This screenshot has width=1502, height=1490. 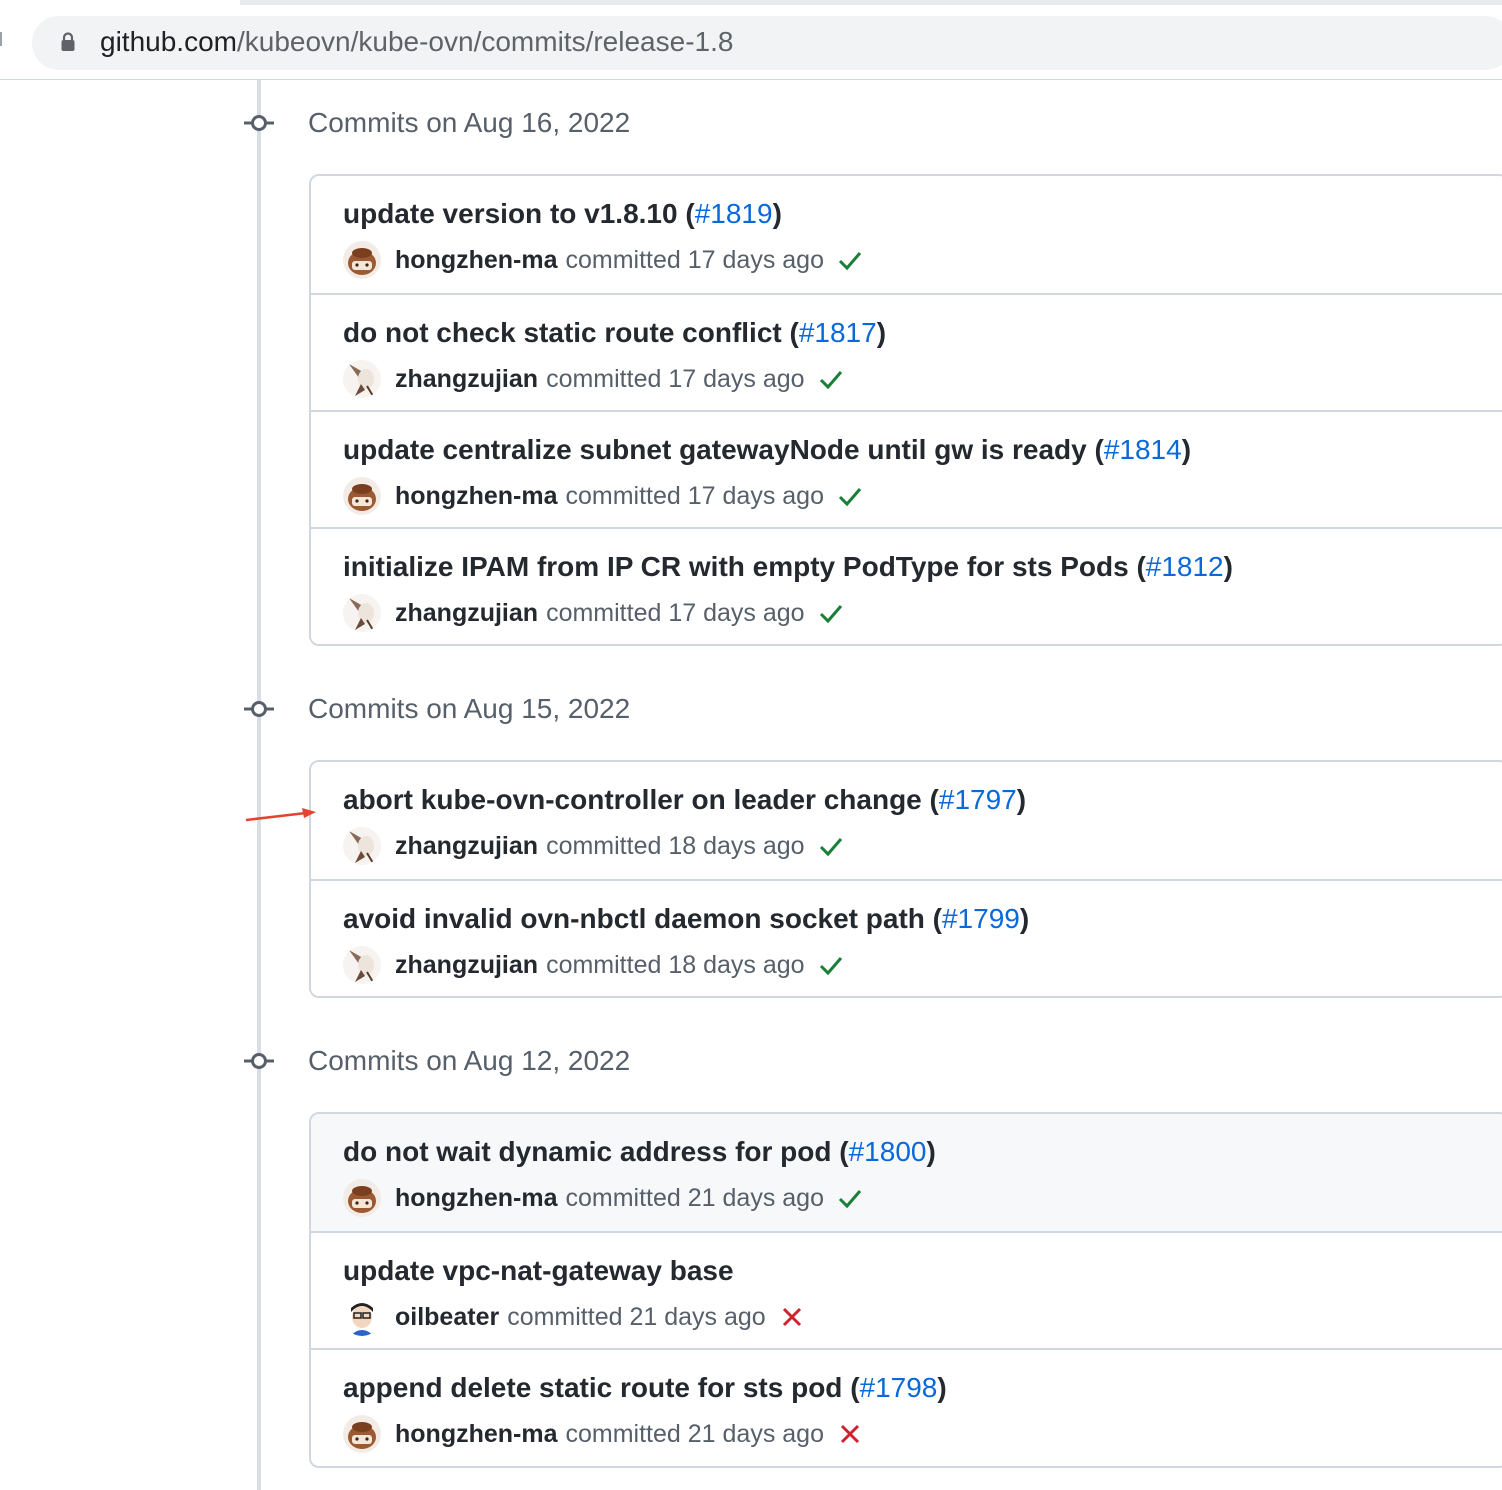 What do you see at coordinates (562, 332) in the screenshot?
I see `commit-message-text: do not check static route conflict` at bounding box center [562, 332].